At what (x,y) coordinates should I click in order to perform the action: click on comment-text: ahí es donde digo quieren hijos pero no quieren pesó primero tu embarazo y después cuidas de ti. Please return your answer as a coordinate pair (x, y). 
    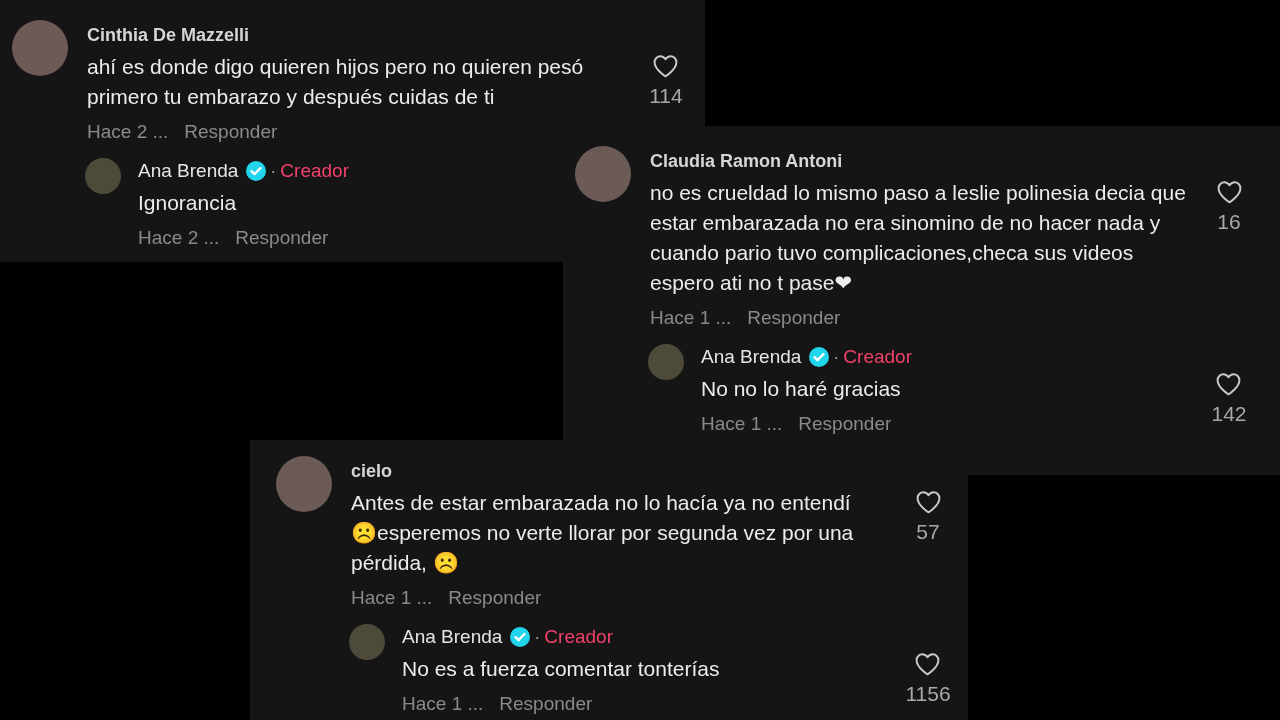
    Looking at the image, I should click on (336, 82).